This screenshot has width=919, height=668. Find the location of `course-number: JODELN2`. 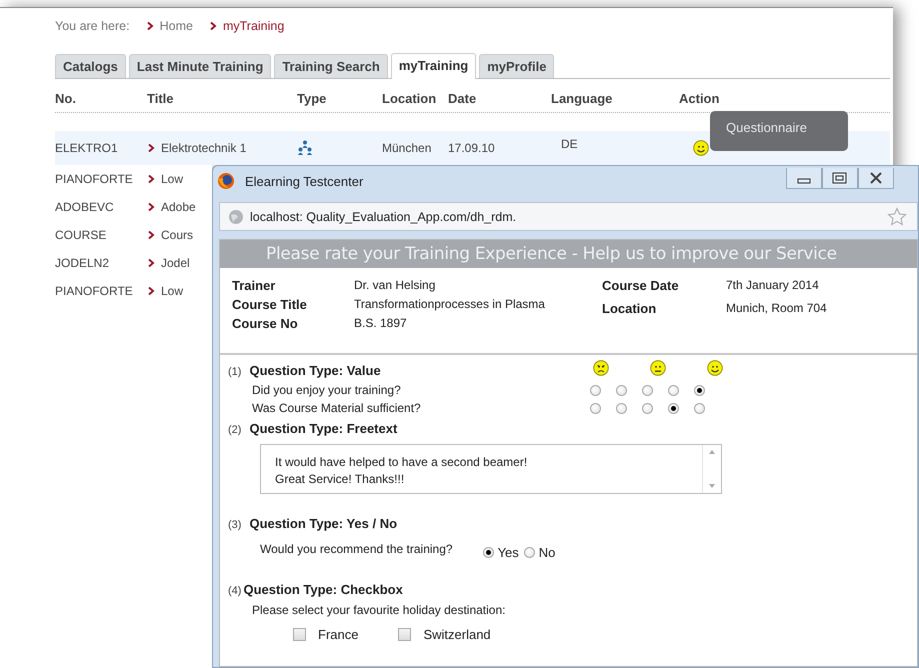

course-number: JODELN2 is located at coordinates (82, 263).